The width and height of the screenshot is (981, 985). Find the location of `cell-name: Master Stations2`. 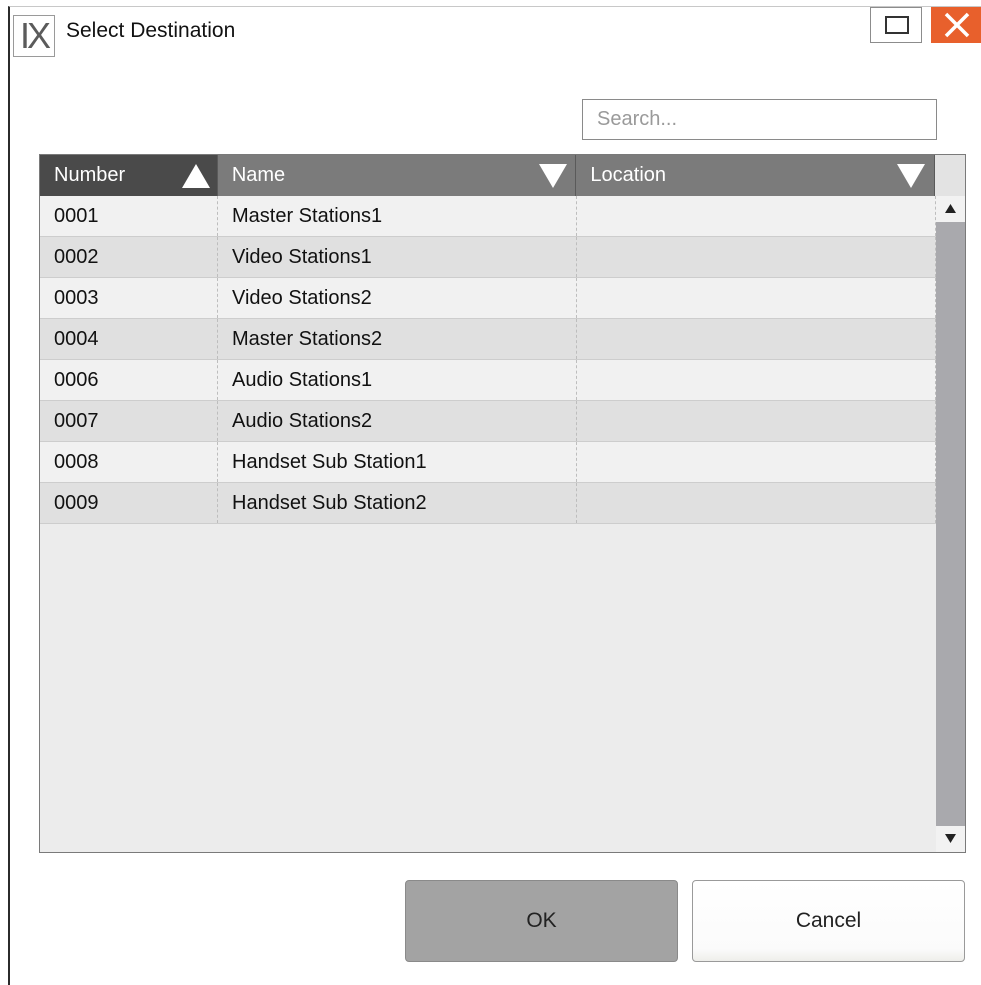

cell-name: Master Stations2 is located at coordinates (397, 339).